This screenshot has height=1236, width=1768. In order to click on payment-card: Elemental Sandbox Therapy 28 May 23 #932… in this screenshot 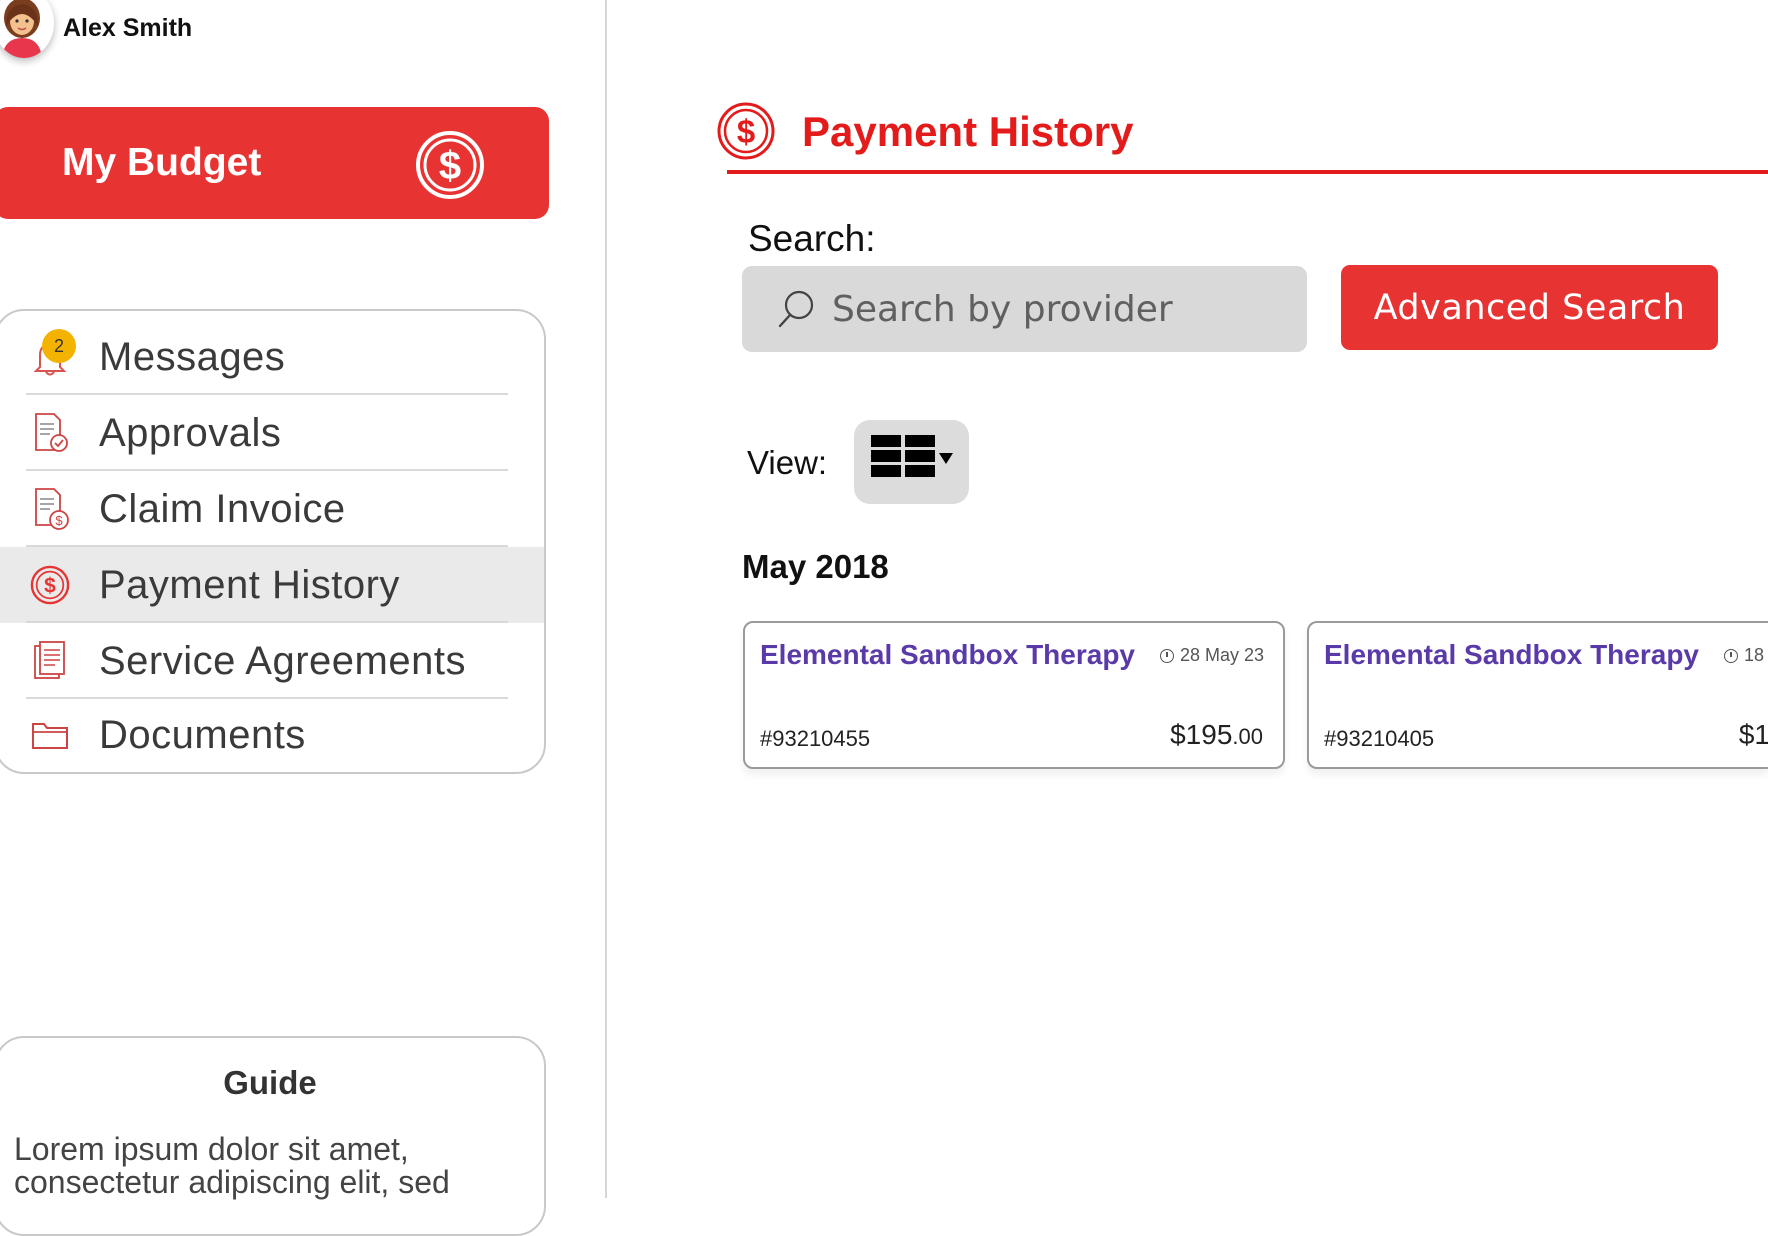, I will do `click(1014, 695)`.